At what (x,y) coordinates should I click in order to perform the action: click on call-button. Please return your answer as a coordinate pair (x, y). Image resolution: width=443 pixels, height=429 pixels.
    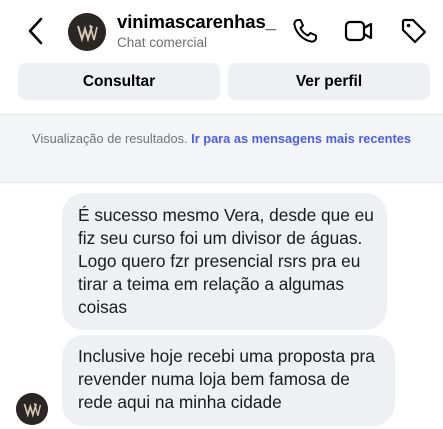
    Looking at the image, I should click on (305, 31).